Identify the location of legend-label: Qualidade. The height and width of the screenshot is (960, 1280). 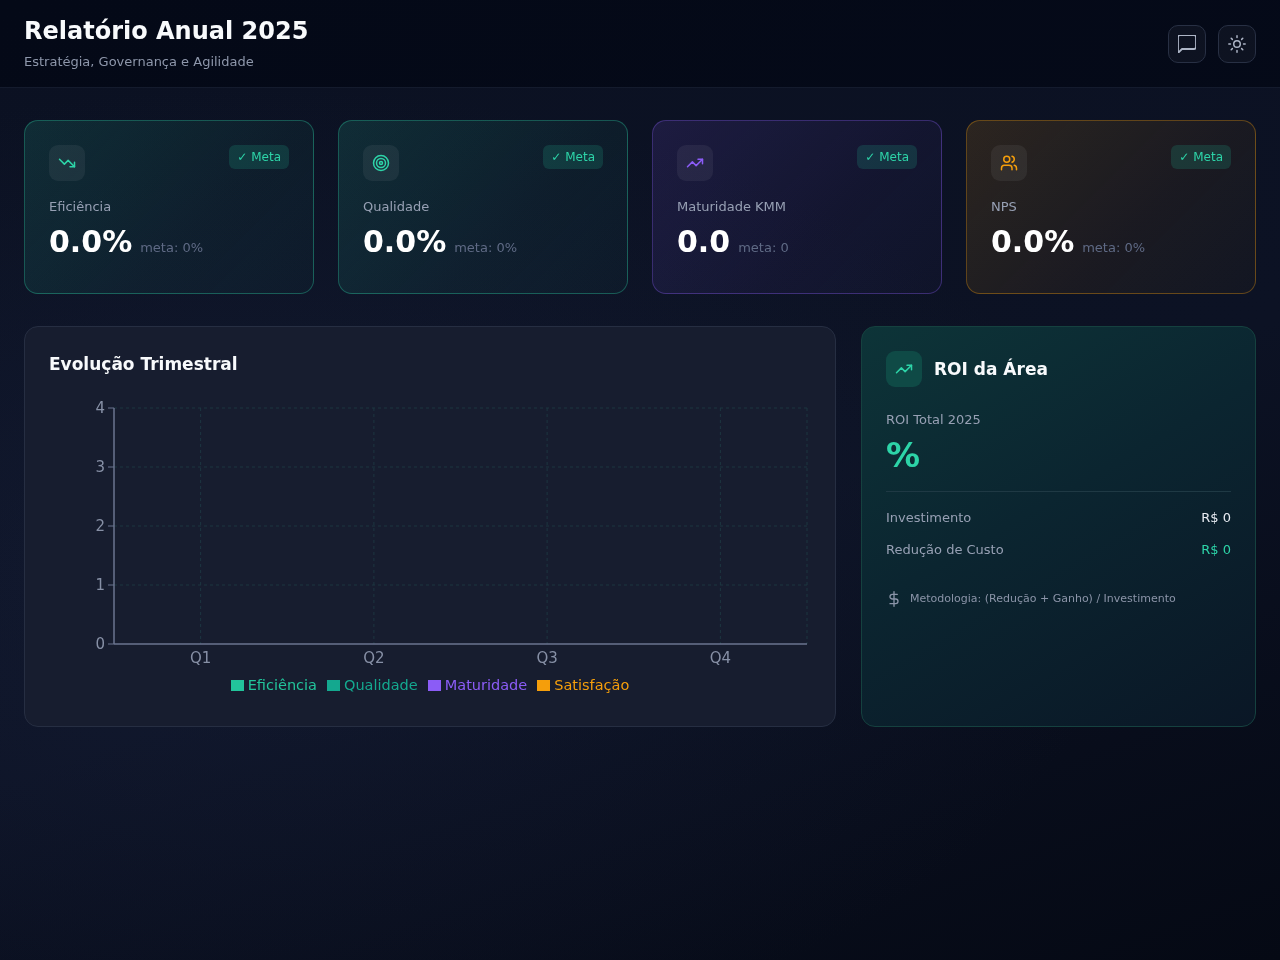
(381, 685).